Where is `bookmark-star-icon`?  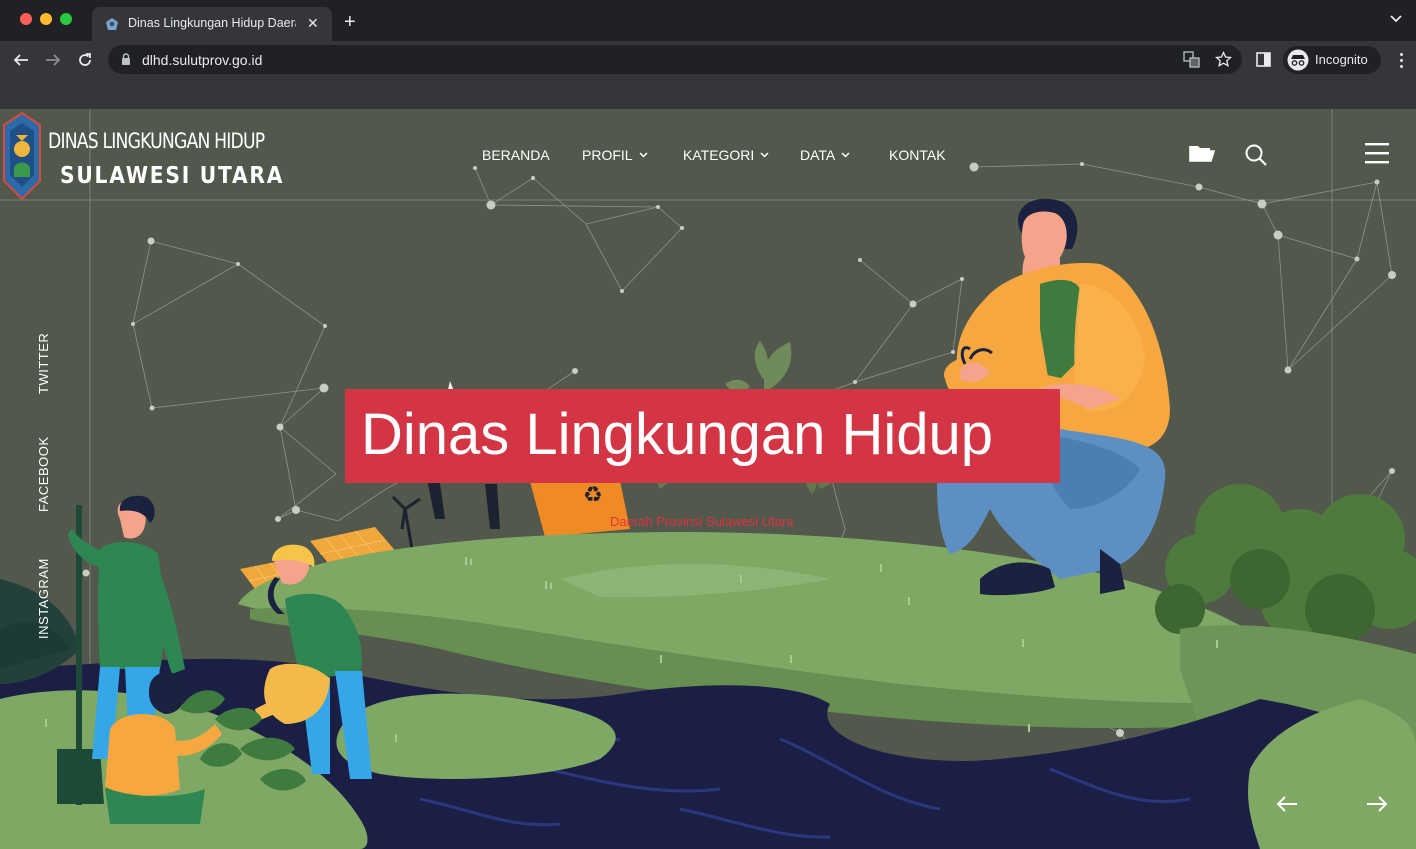 bookmark-star-icon is located at coordinates (1223, 59).